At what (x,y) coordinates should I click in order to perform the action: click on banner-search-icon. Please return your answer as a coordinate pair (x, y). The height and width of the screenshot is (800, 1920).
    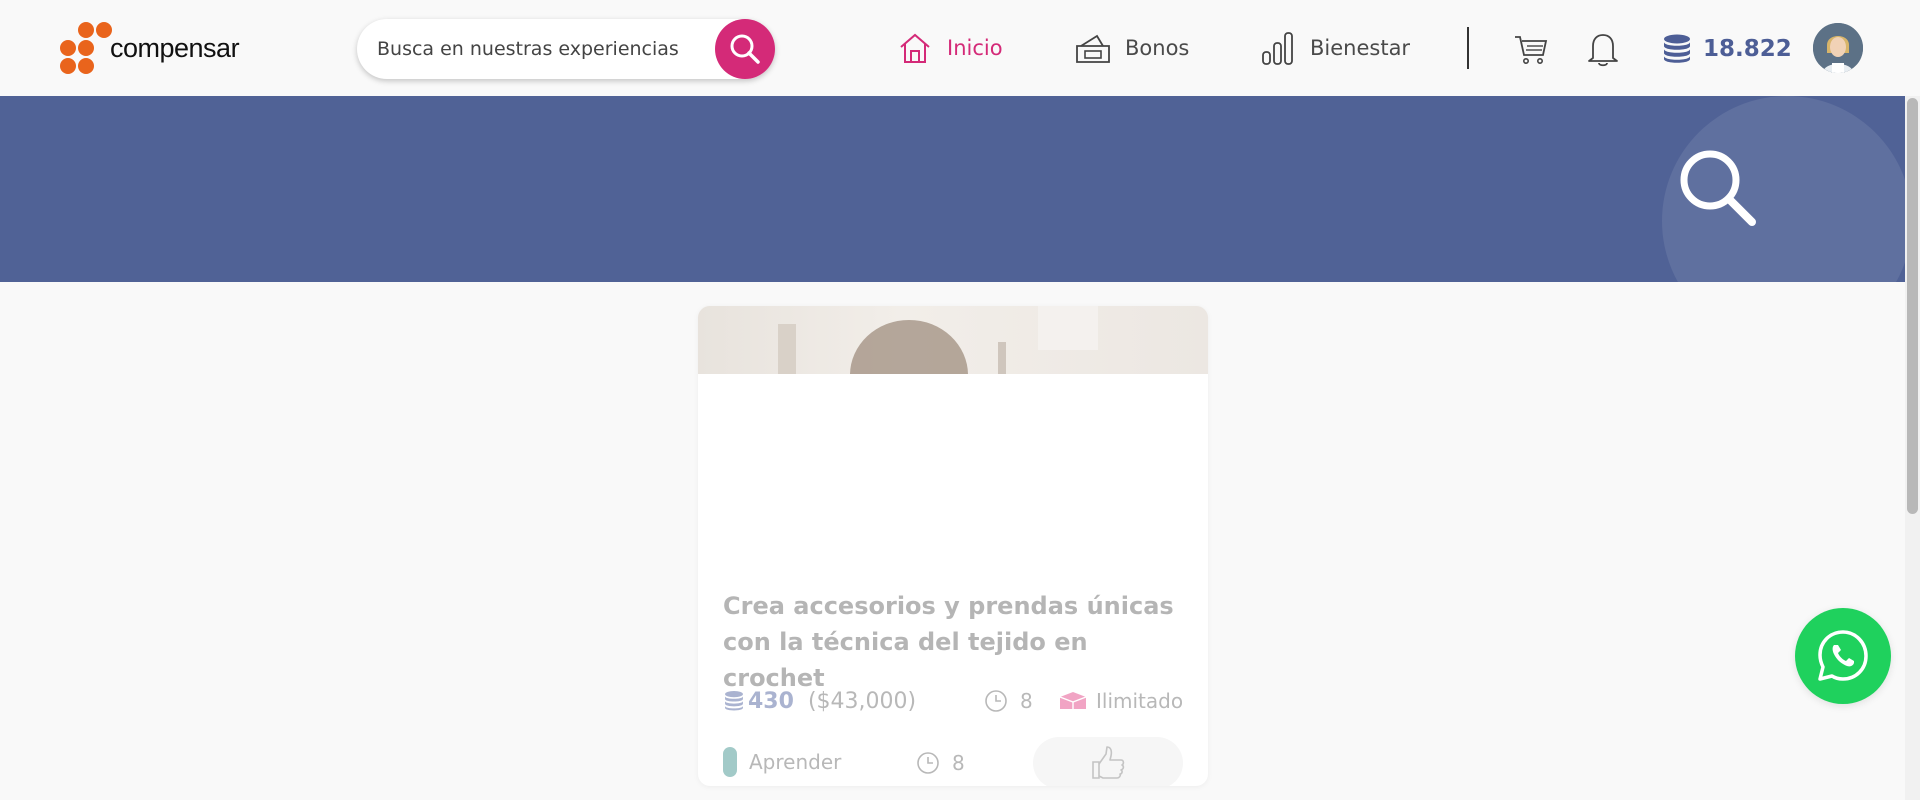
    Looking at the image, I should click on (1718, 188).